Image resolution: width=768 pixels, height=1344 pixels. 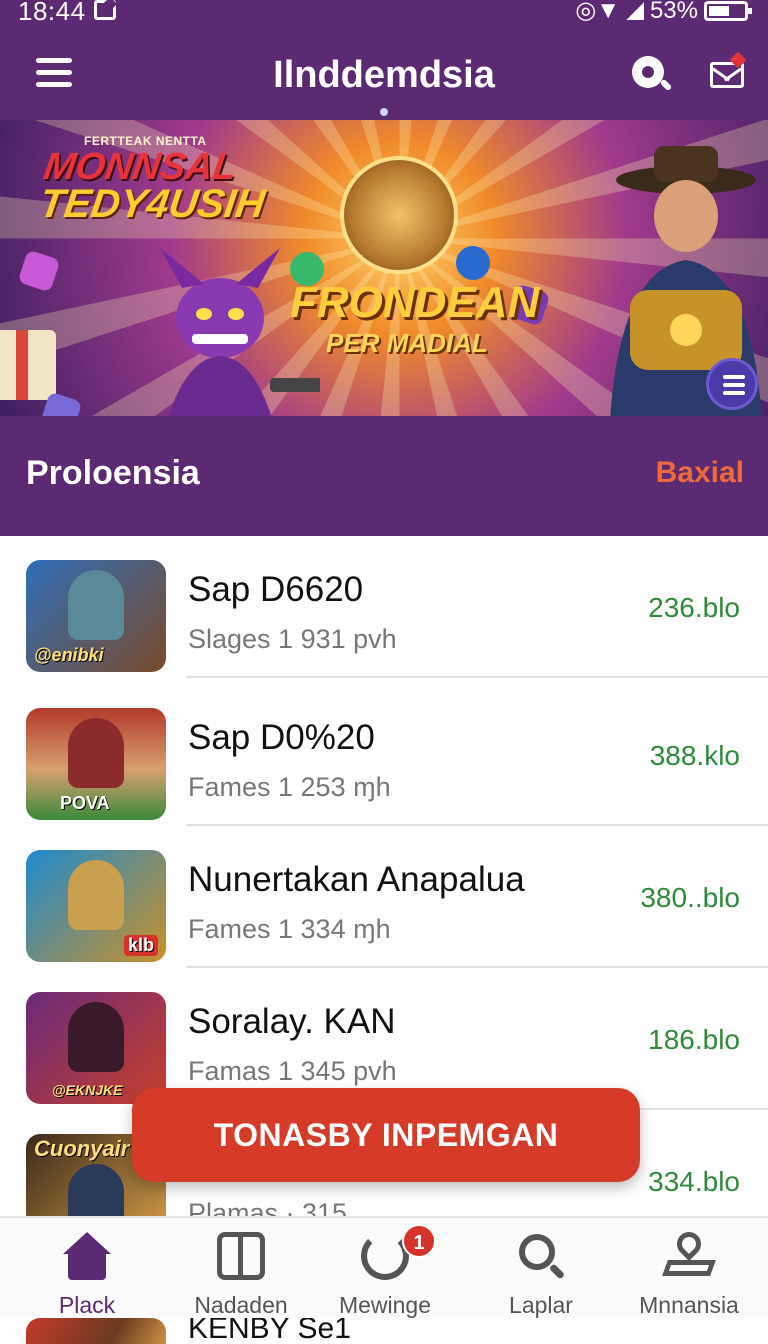 I want to click on top-bar: 18:44 ◎▼ 53% Ilnddemdsia, so click(x=384, y=60).